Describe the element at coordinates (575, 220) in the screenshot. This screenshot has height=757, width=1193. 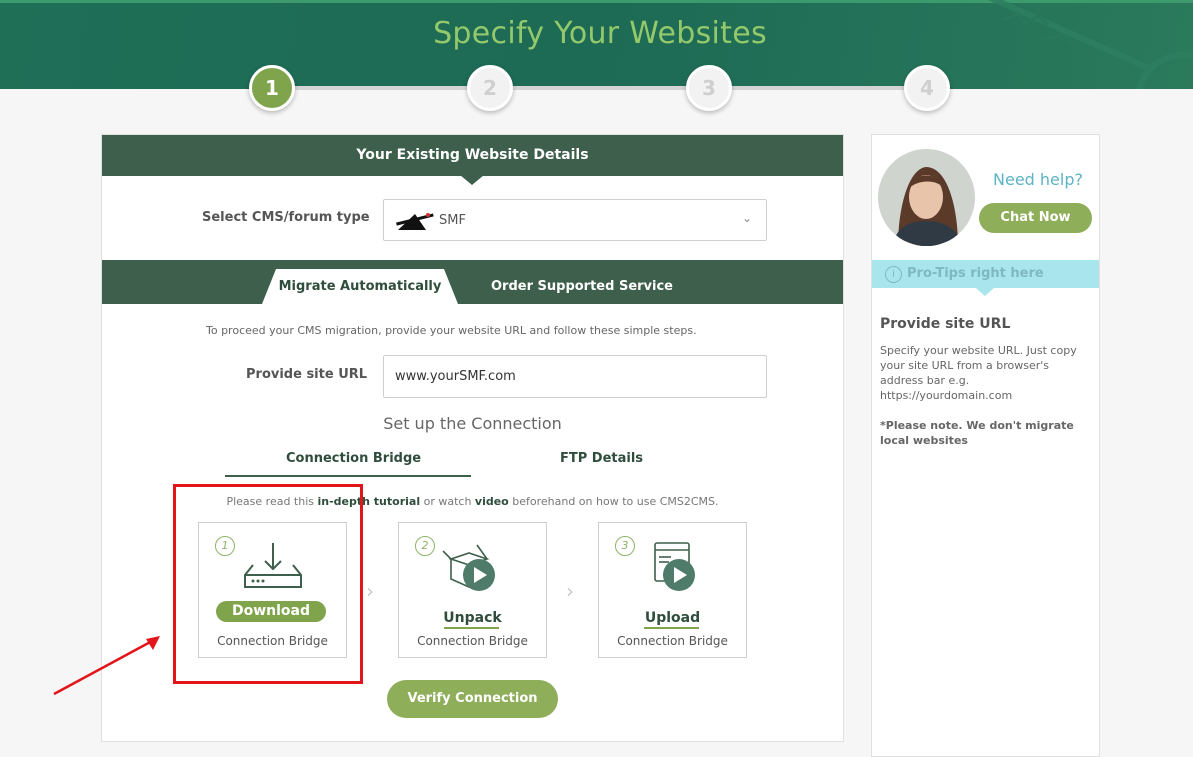
I see `cms-type-select: SMF ⌄` at that location.